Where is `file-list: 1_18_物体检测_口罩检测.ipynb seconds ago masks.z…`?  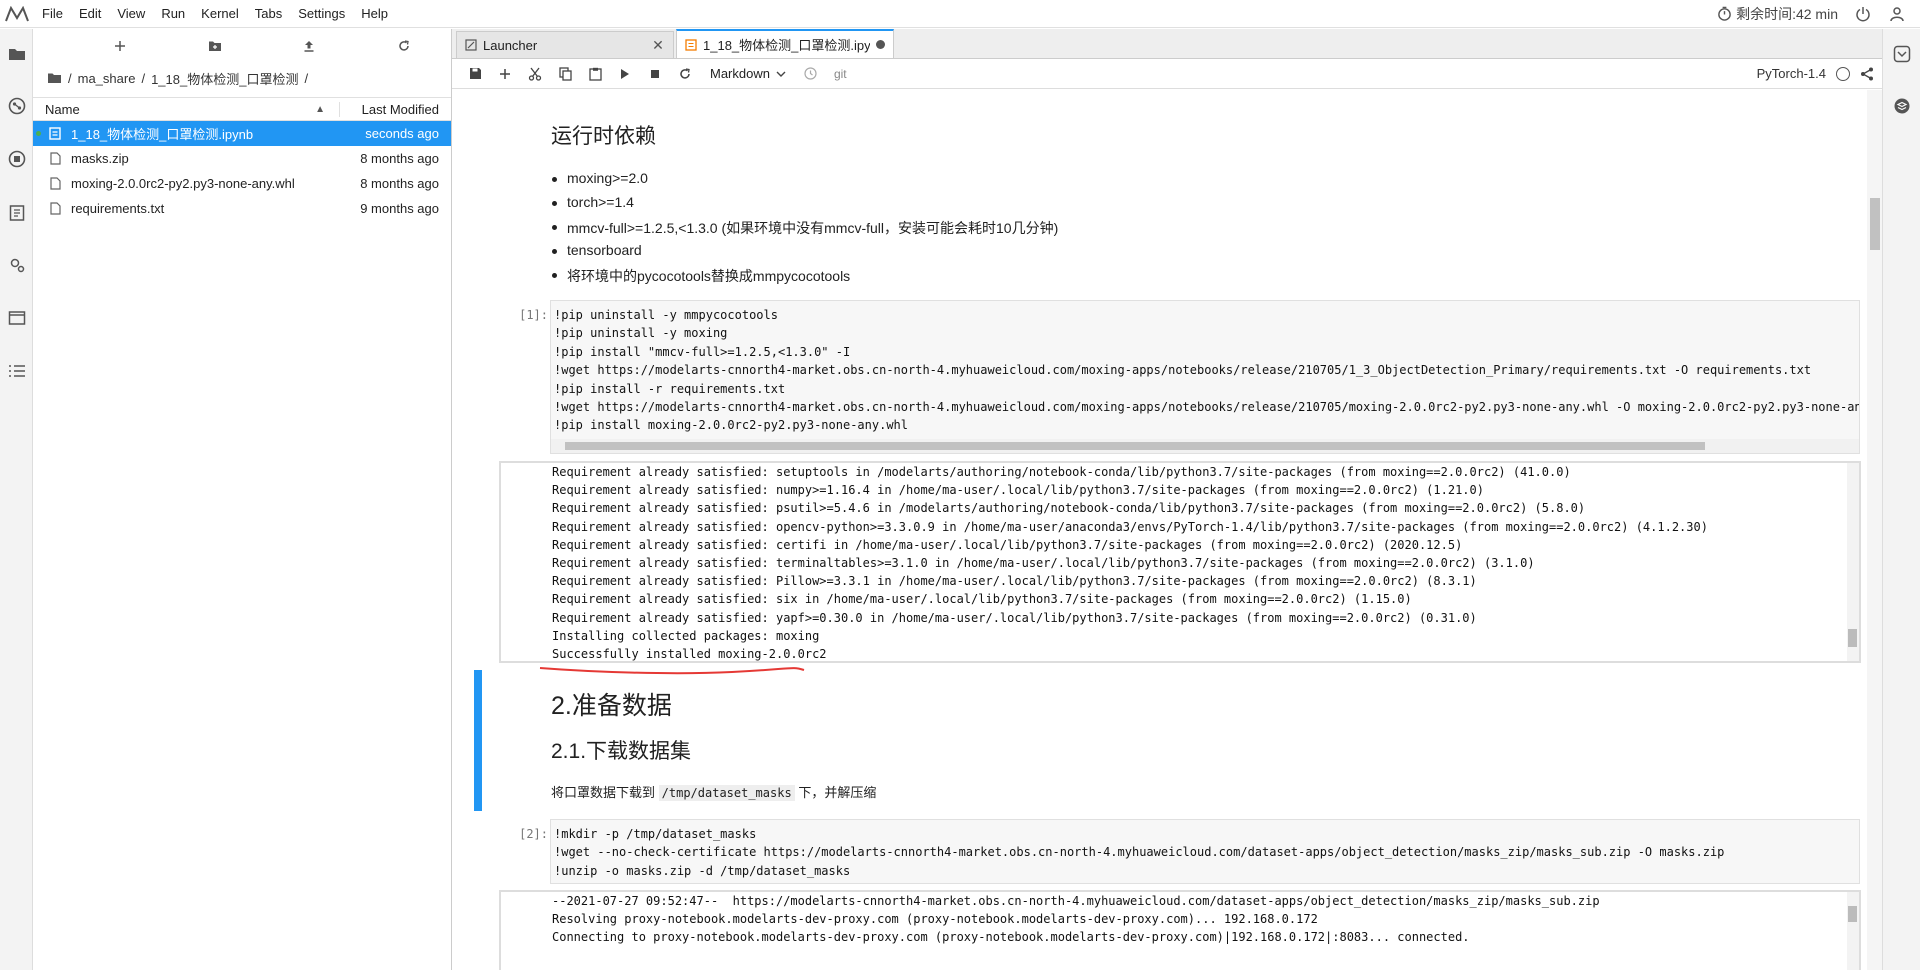 file-list: 1_18_物体检测_口罩检测.ipynb seconds ago masks.z… is located at coordinates (242, 171).